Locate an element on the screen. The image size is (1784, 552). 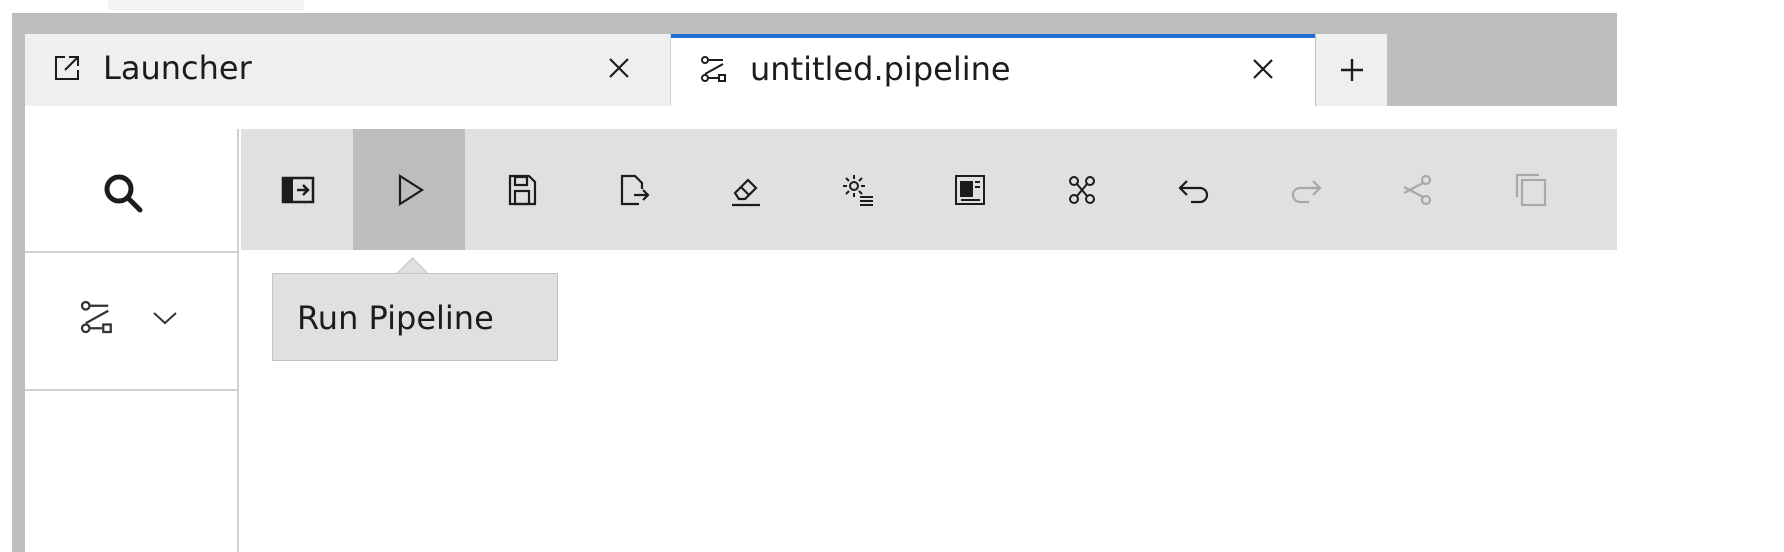
components-icon is located at coordinates (1082, 190).